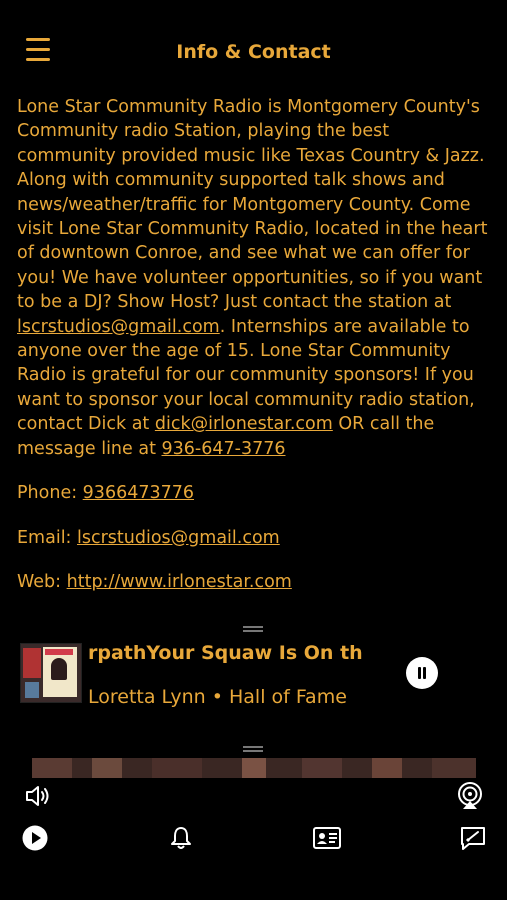 This screenshot has width=507, height=900. I want to click on player-drag-handle, so click(253, 629).